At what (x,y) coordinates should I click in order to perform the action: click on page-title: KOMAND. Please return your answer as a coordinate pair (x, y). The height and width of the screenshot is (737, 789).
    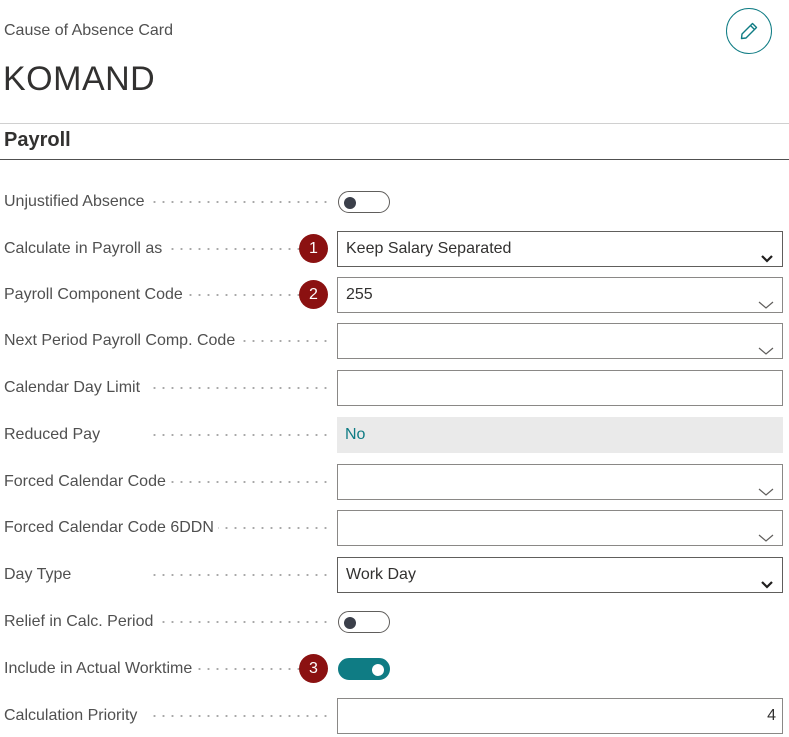
    Looking at the image, I should click on (79, 79).